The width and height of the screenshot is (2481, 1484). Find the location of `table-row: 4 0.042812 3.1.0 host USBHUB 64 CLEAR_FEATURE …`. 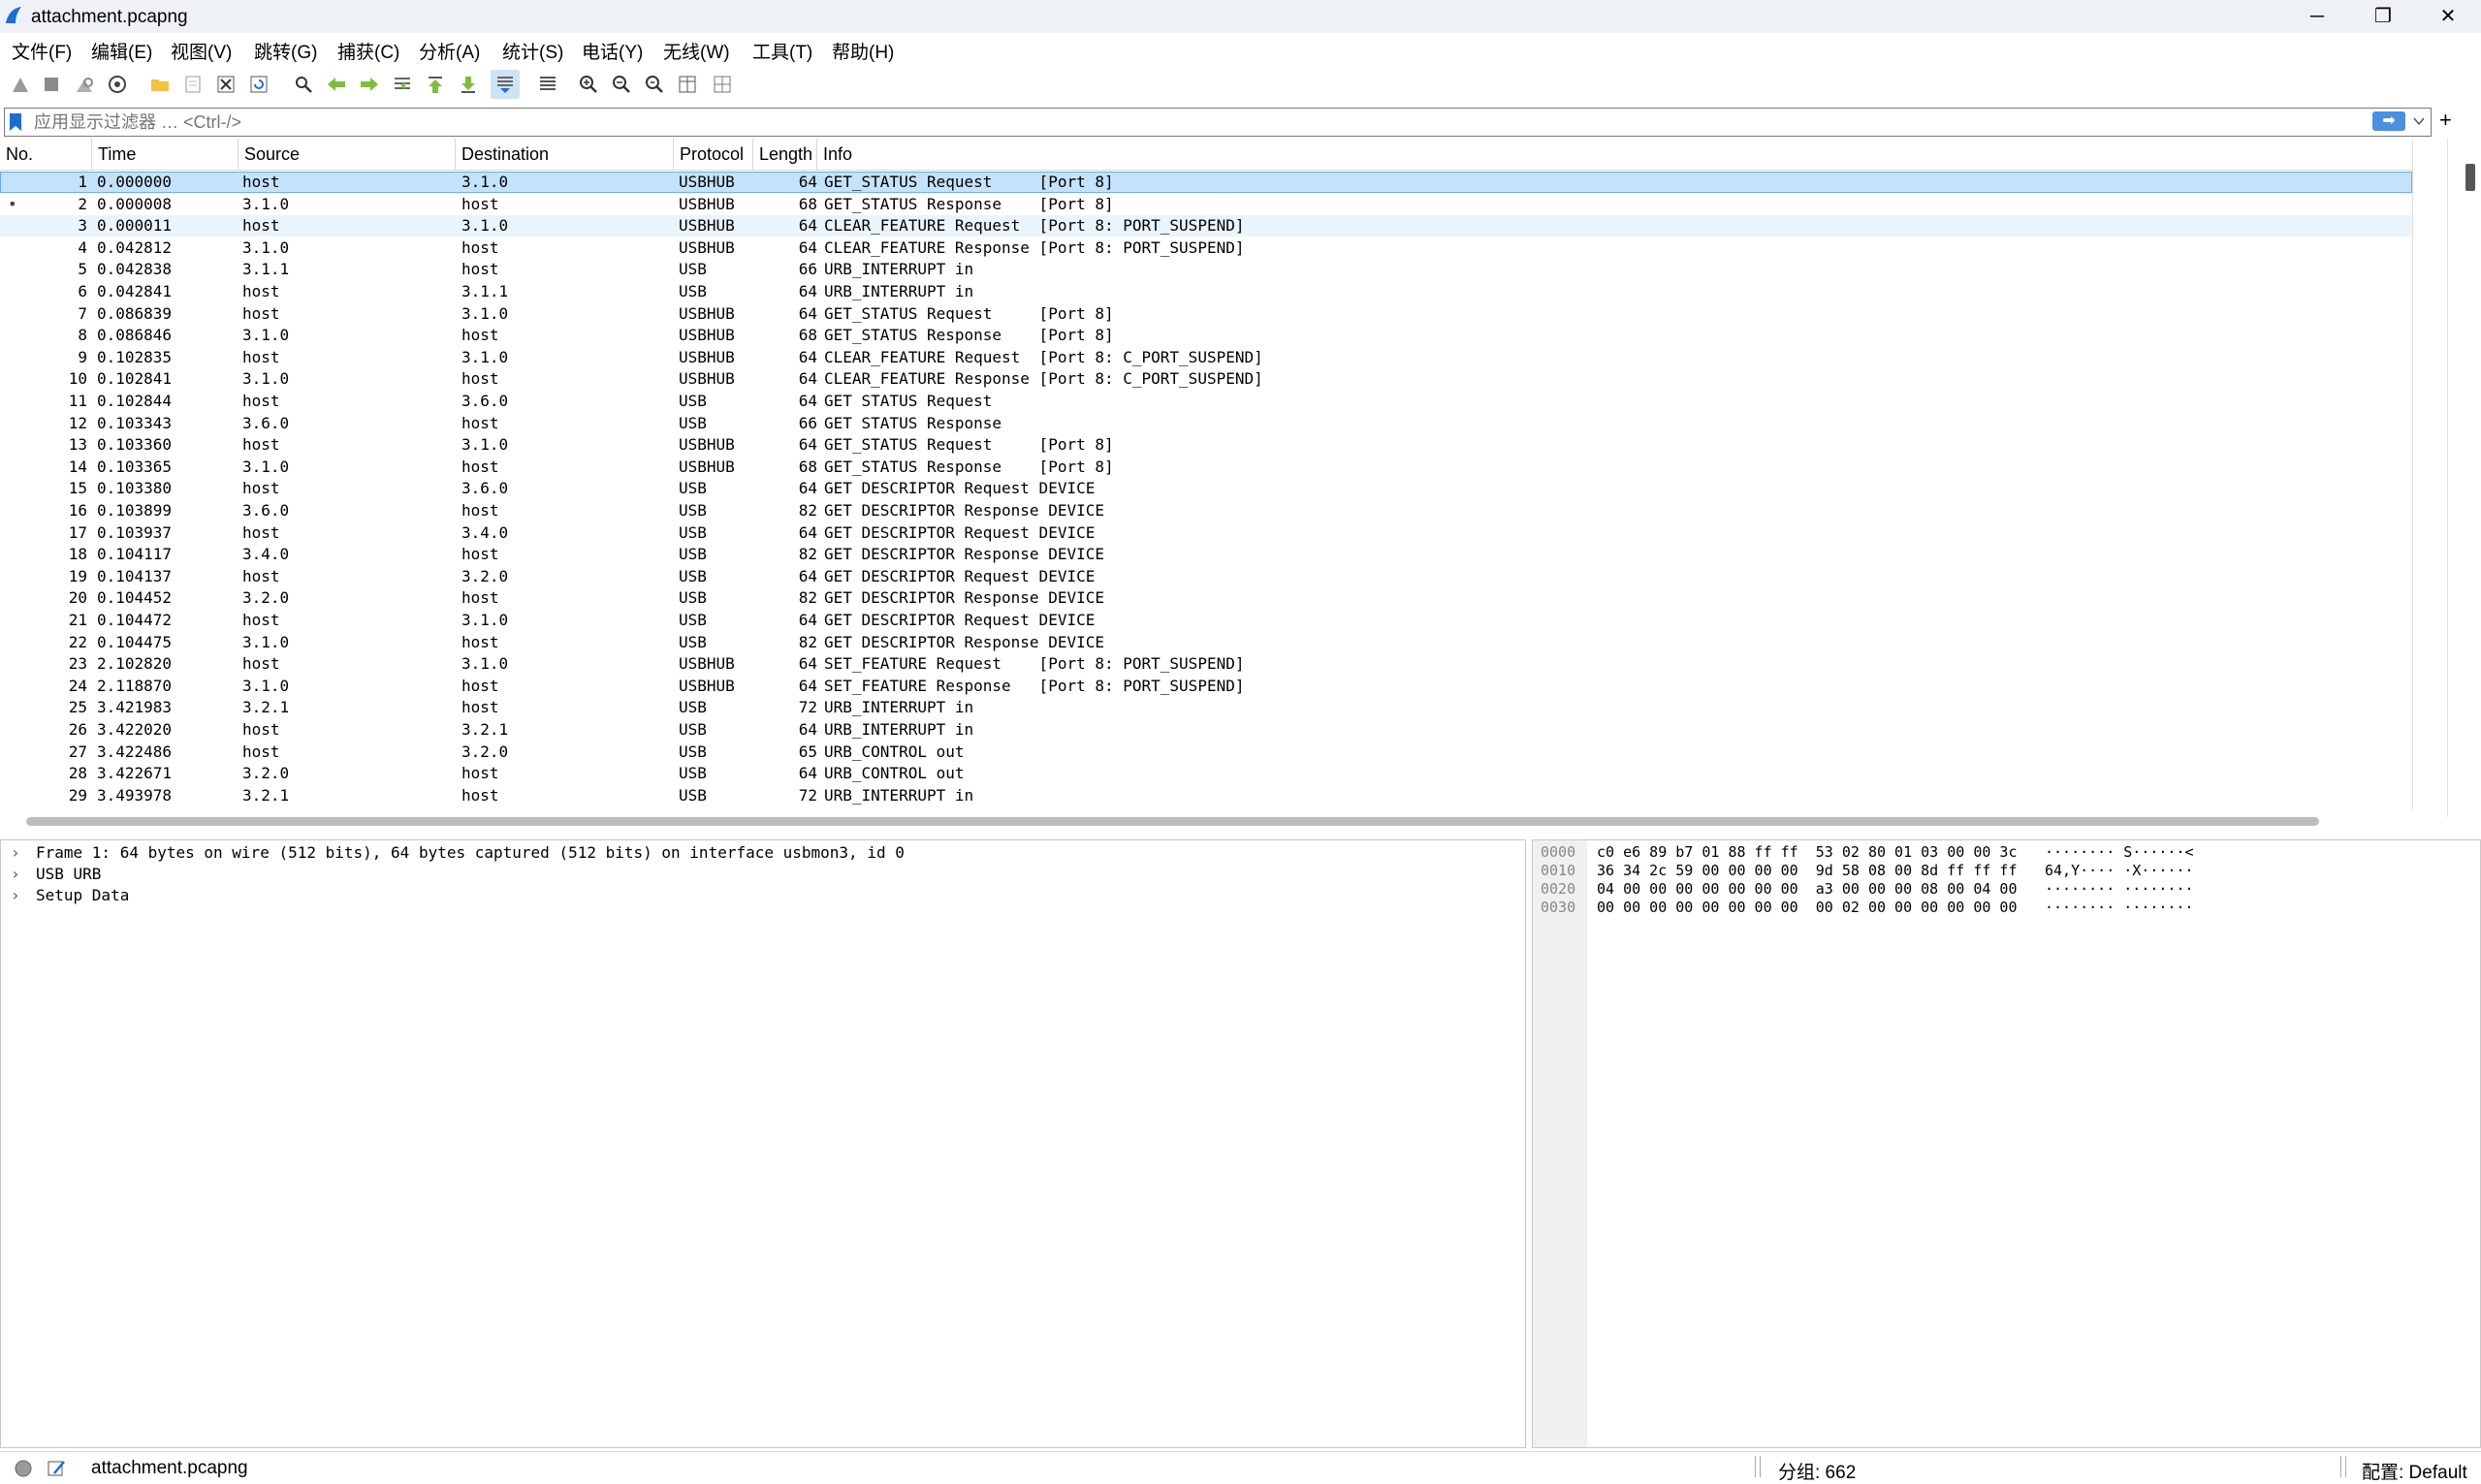

table-row: 4 0.042812 3.1.0 host USBHUB 64 CLEAR_FEATURE … is located at coordinates (1206, 248).